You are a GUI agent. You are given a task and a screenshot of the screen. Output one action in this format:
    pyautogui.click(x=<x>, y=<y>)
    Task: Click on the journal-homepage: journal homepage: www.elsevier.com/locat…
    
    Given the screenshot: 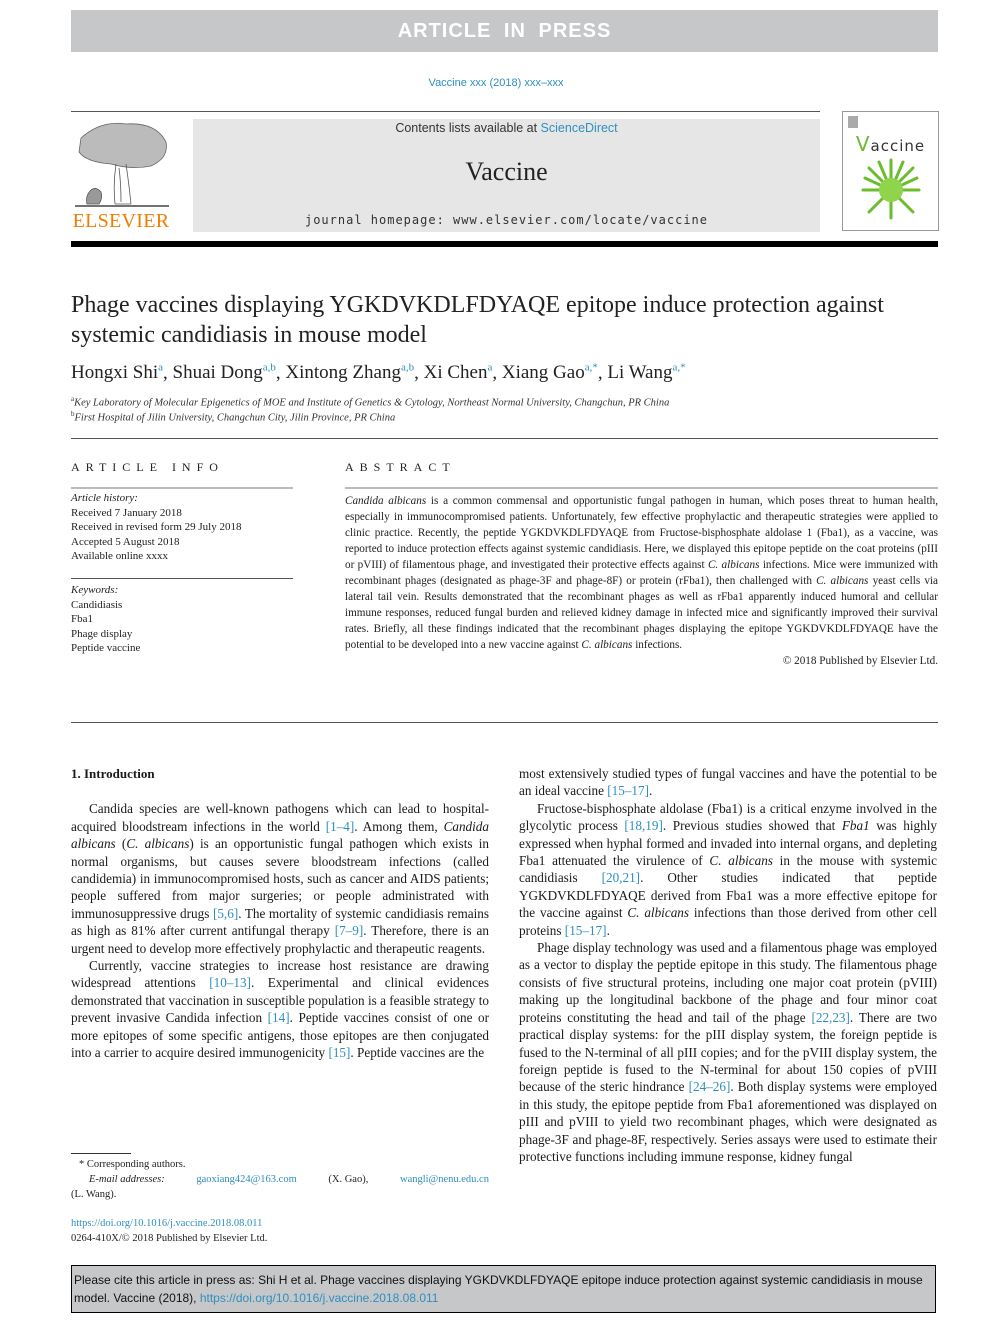 What is the action you would take?
    pyautogui.click(x=506, y=220)
    